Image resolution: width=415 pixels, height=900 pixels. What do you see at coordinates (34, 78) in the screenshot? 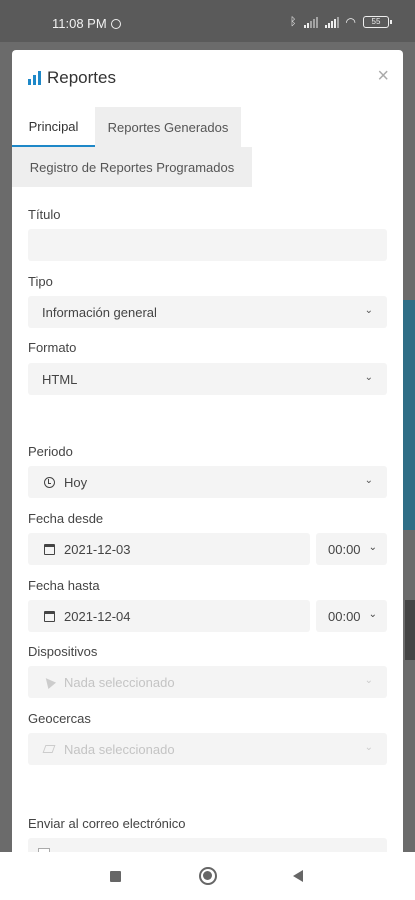
I see `bar-chart-icon` at bounding box center [34, 78].